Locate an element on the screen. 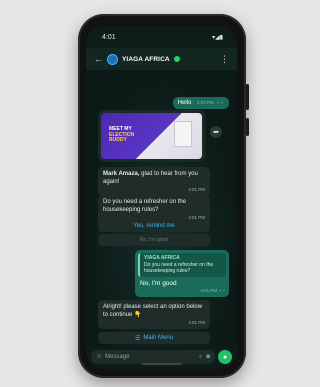 The width and height of the screenshot is (320, 387). image-message: Meet my Election Buddy is located at coordinates (151, 136).